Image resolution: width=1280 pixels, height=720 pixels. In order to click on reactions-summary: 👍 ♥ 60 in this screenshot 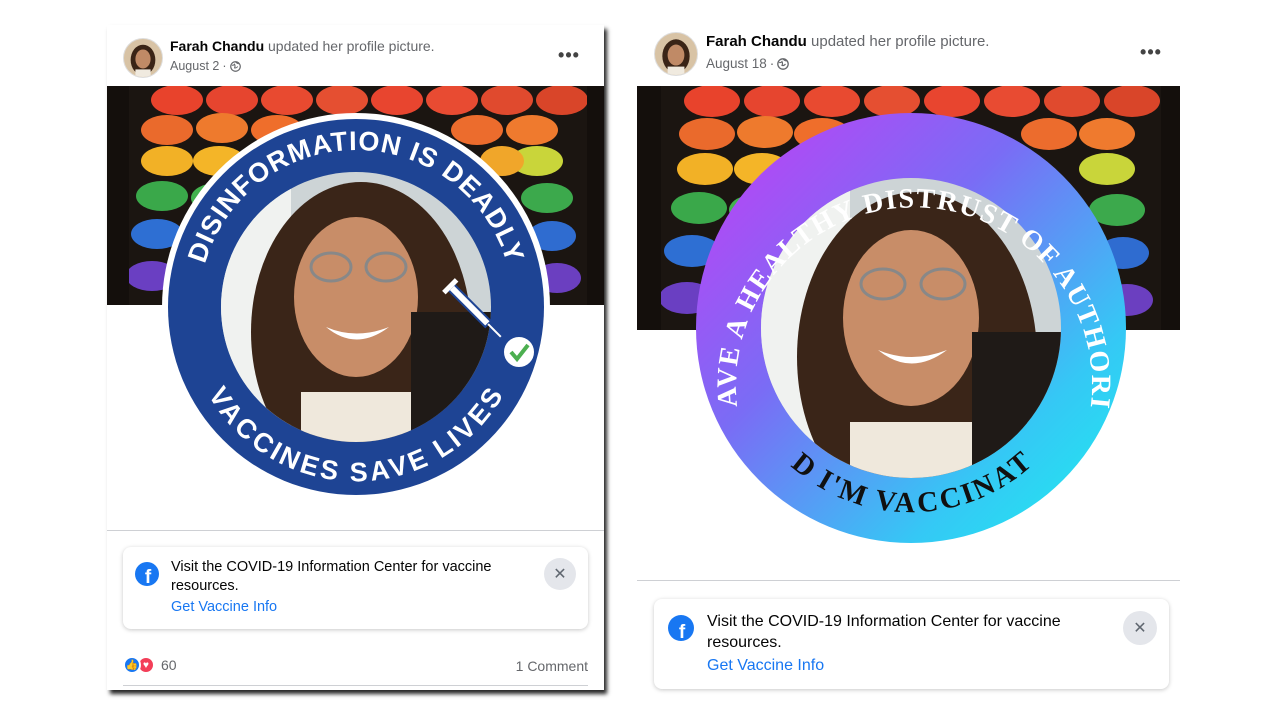, I will do `click(150, 665)`.